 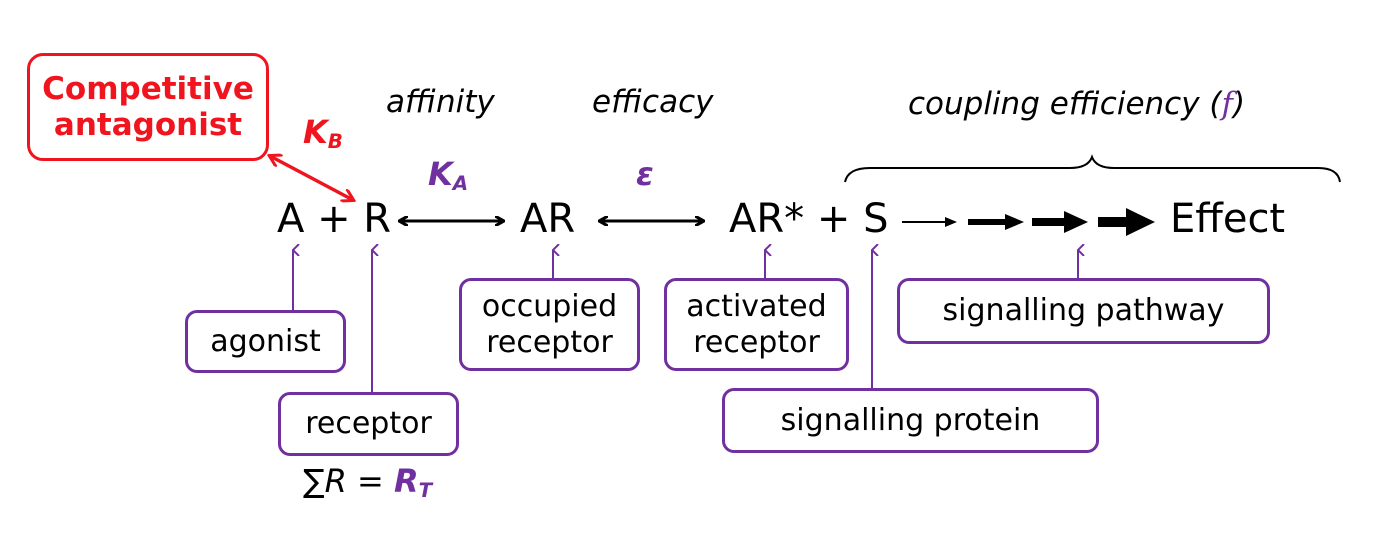 What do you see at coordinates (413, 482) in the screenshot?
I see `rt-symbol: RT` at bounding box center [413, 482].